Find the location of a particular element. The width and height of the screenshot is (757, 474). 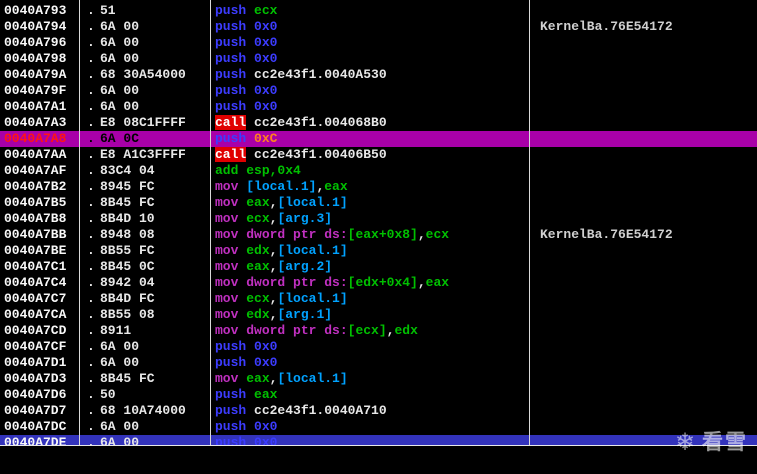

disasm-row: 0040A7CD. 8911 mov dword ptr ds:[ecx],edx is located at coordinates (378, 331).